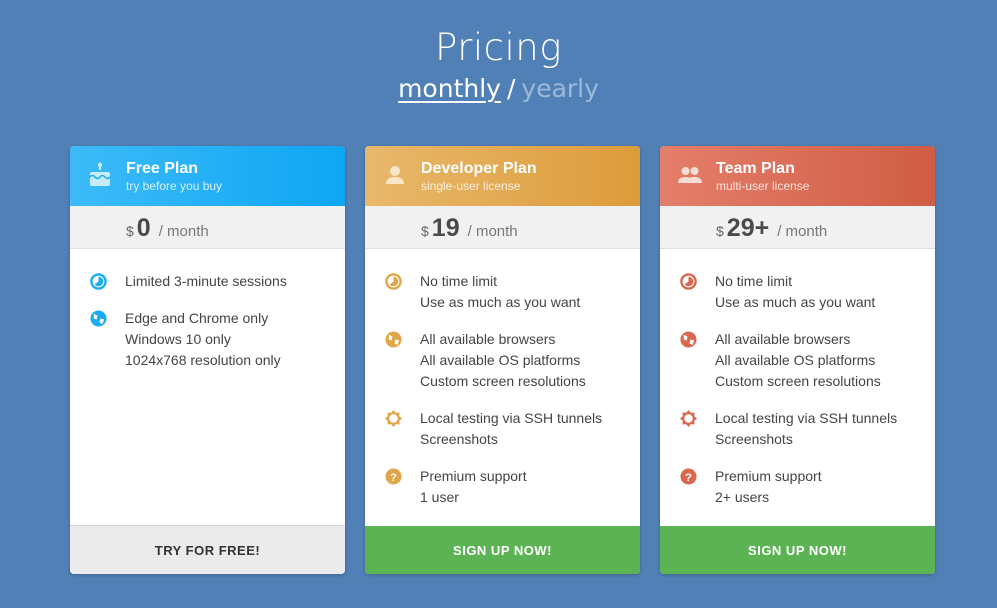  Describe the element at coordinates (445, 228) in the screenshot. I see `price-amount: 19` at that location.